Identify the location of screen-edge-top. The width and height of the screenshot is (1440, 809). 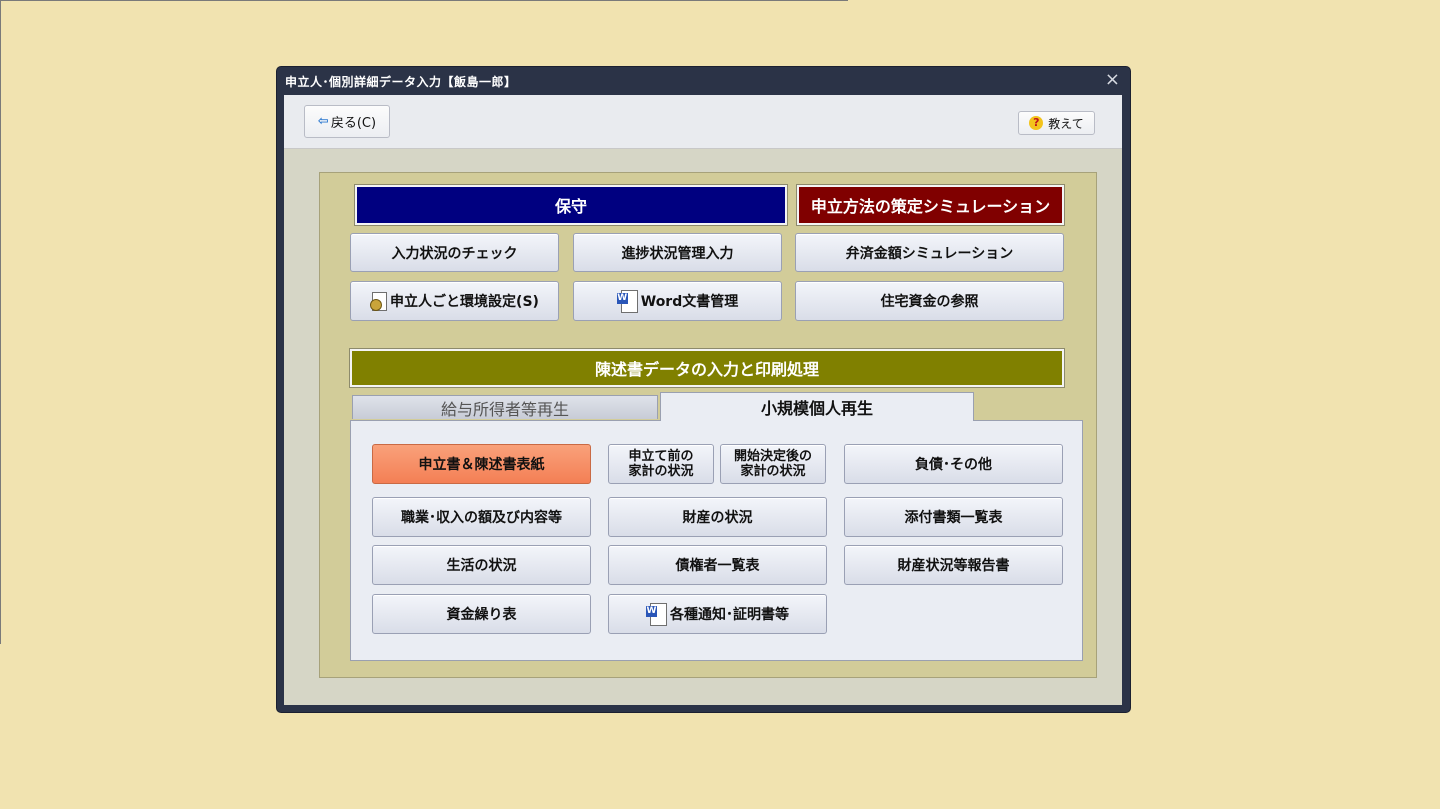
(424, 0).